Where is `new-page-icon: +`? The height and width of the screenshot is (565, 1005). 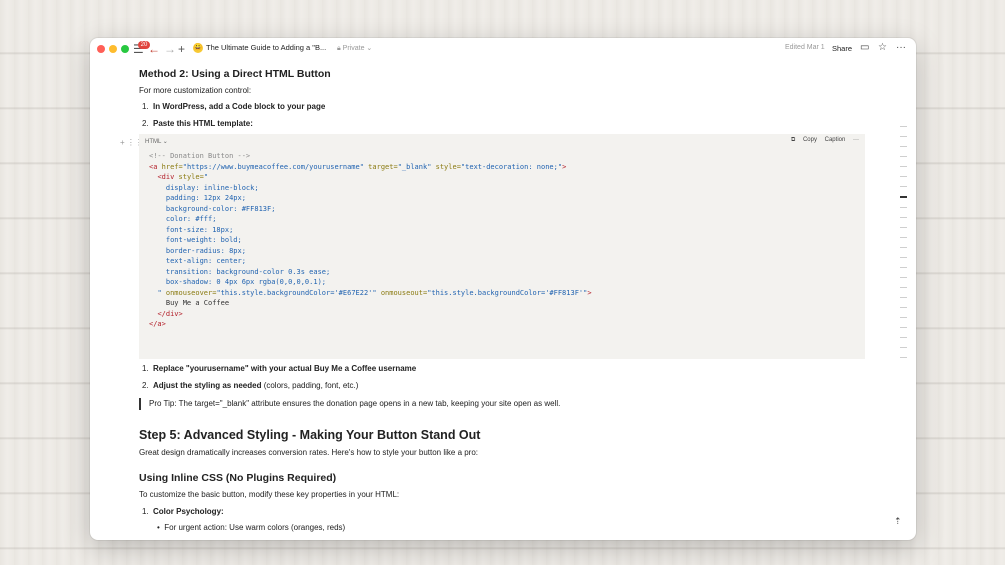 new-page-icon: + is located at coordinates (181, 49).